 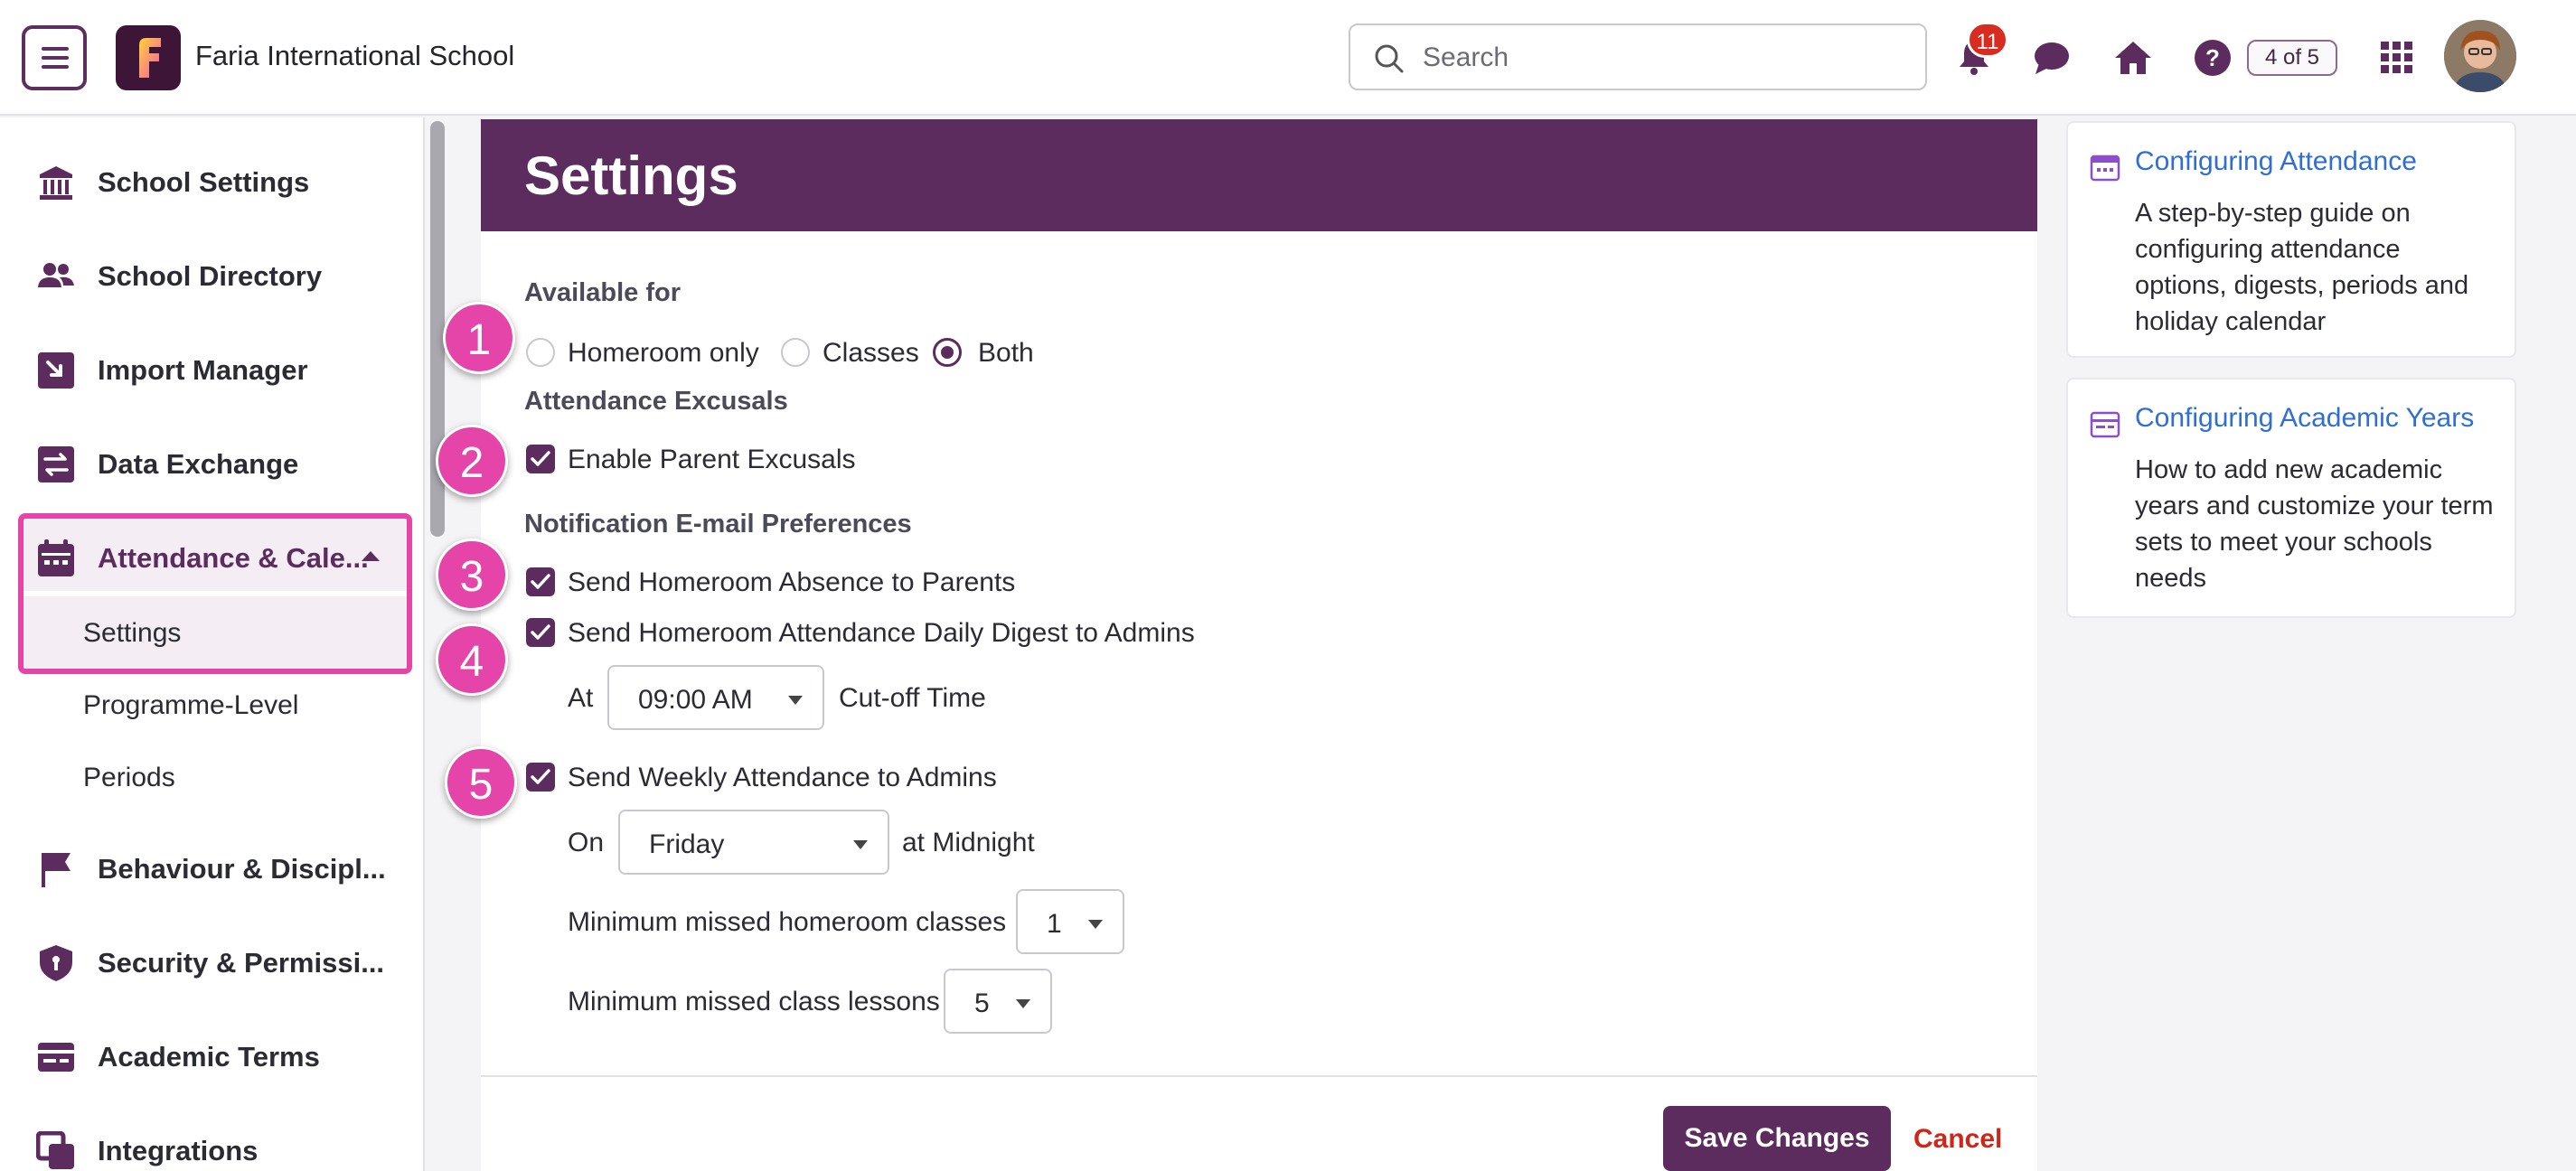 I want to click on integrations-icon, so click(x=55, y=1150).